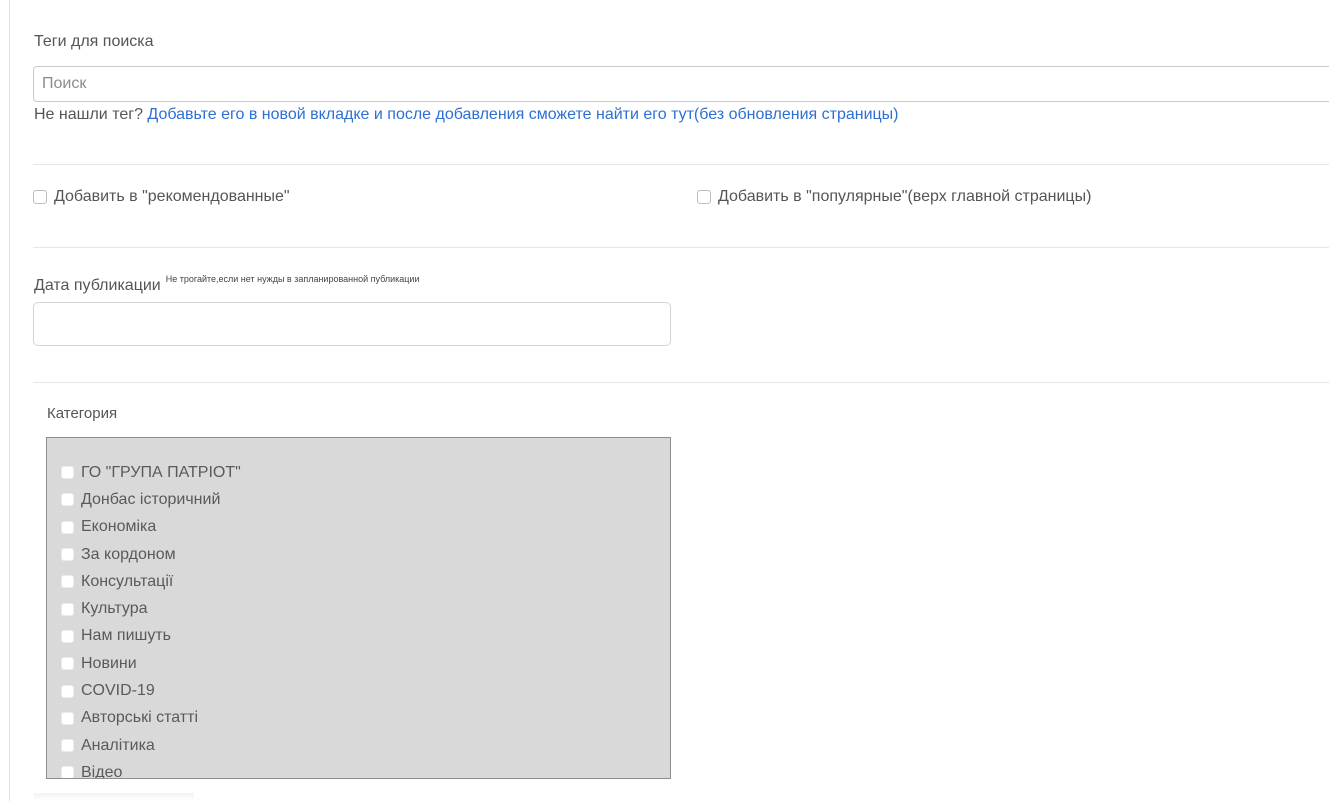  I want to click on category-item-label: Новини, so click(109, 663).